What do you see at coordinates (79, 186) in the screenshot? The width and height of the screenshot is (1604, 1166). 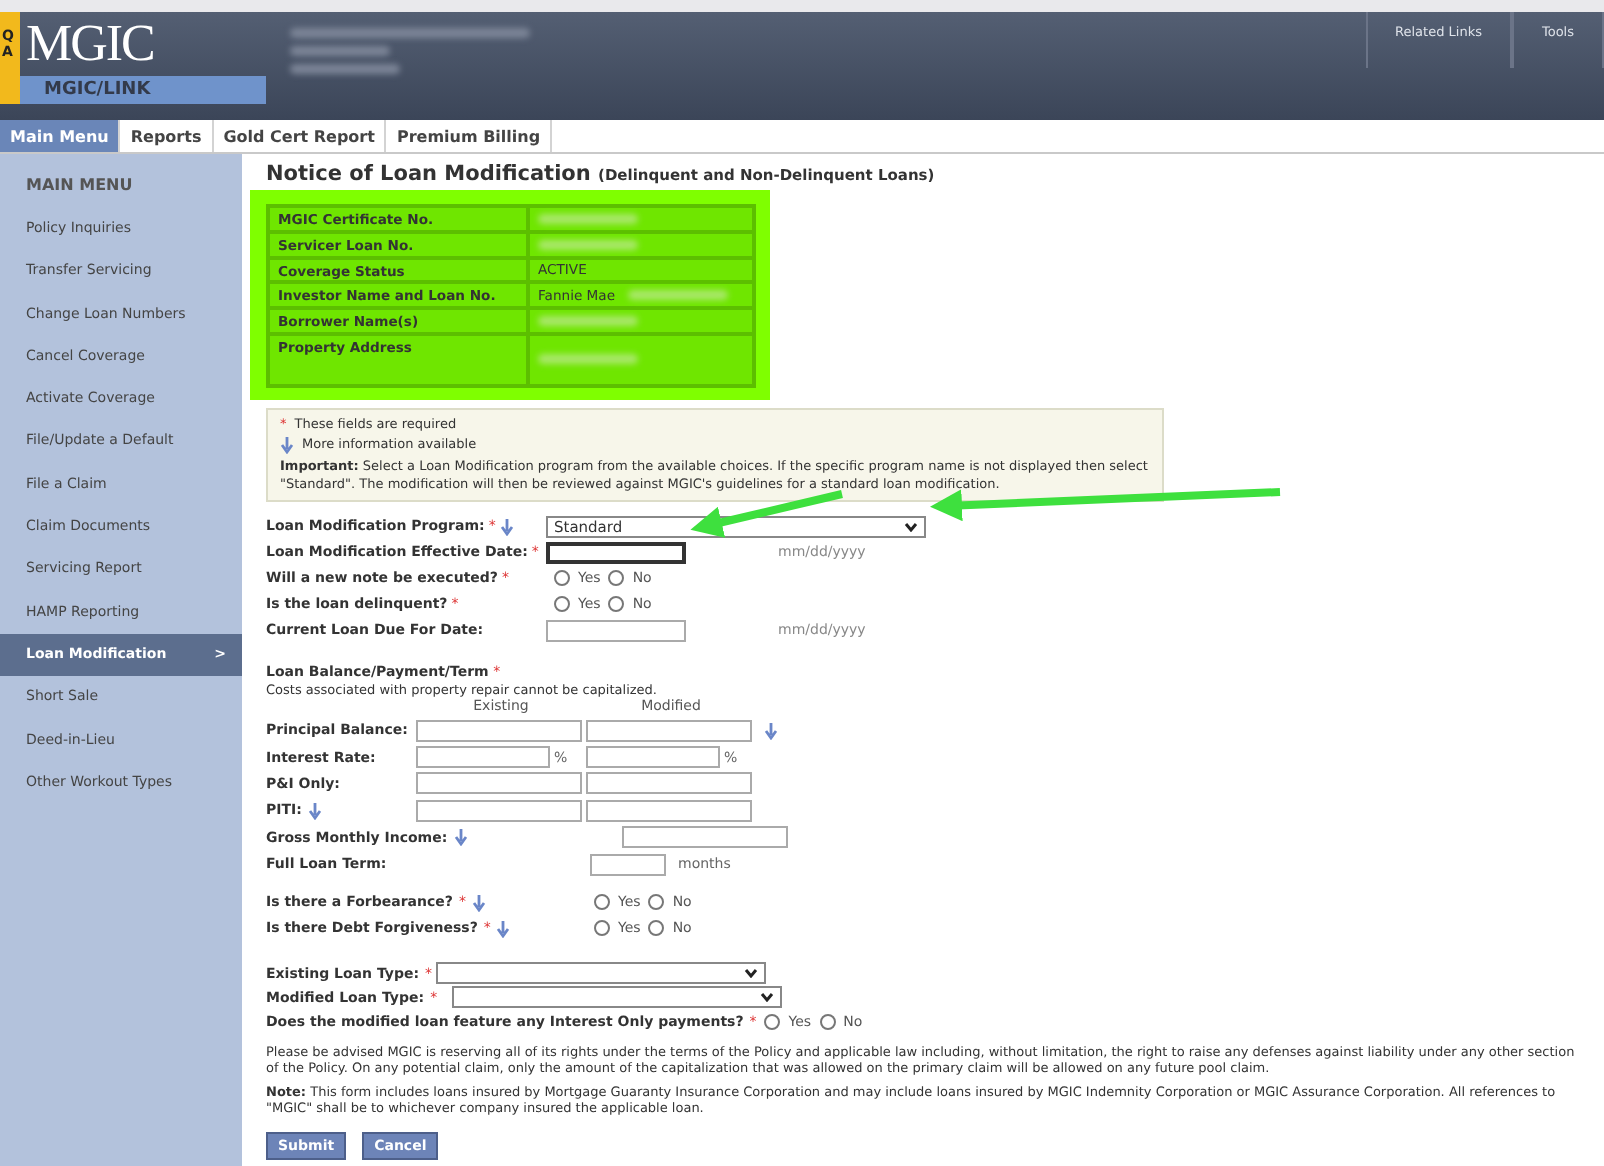 I see `sidebar-heading: MAIN MENU` at bounding box center [79, 186].